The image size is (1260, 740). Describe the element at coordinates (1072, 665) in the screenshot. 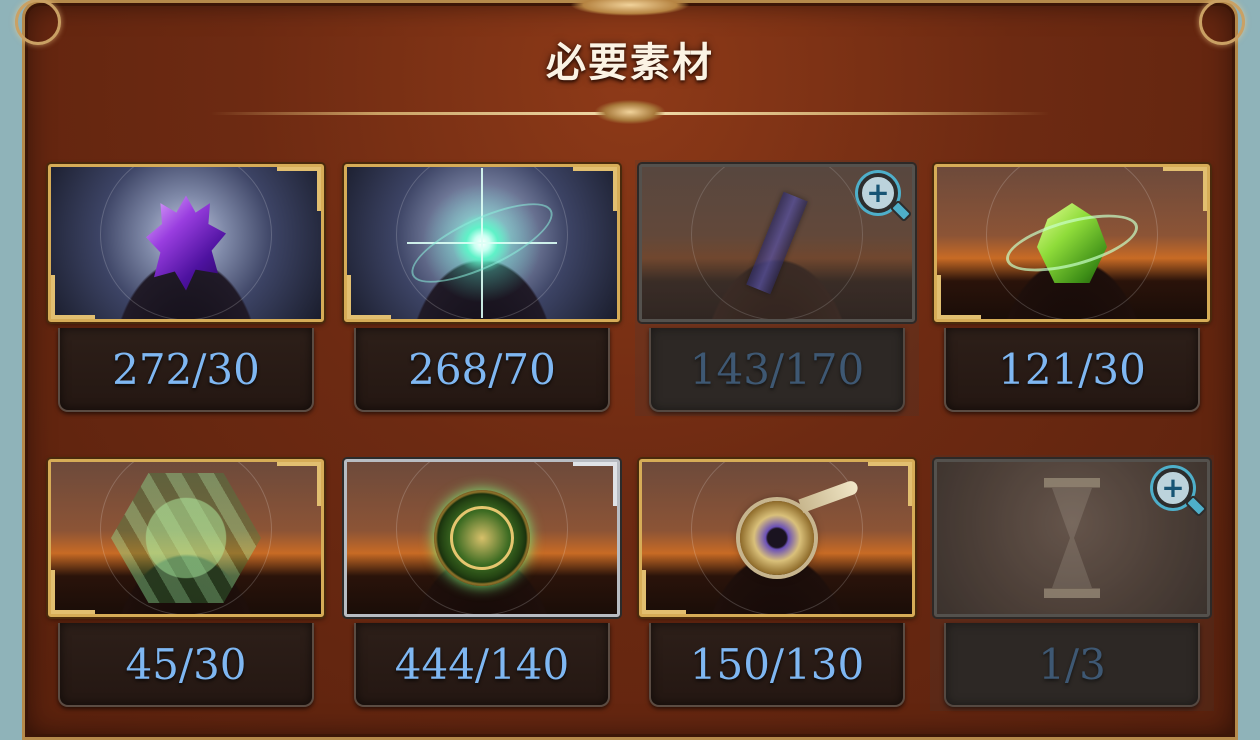

I see `material-count: 1/3` at that location.